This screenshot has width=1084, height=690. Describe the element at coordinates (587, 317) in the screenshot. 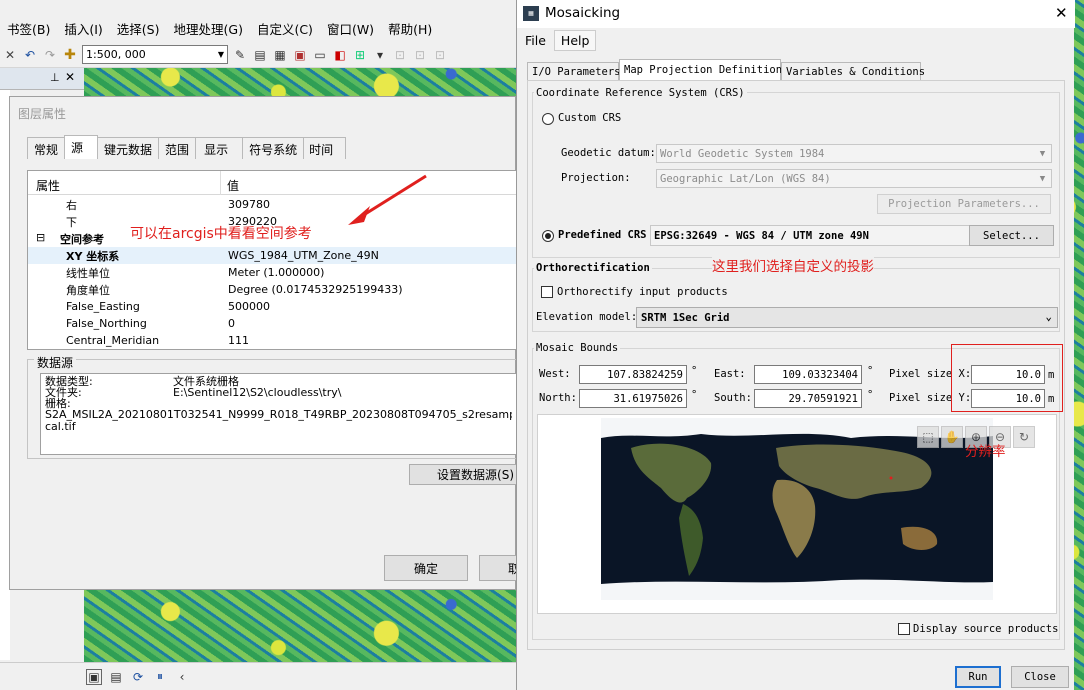

I see `elevation-label: Elevation model:` at that location.